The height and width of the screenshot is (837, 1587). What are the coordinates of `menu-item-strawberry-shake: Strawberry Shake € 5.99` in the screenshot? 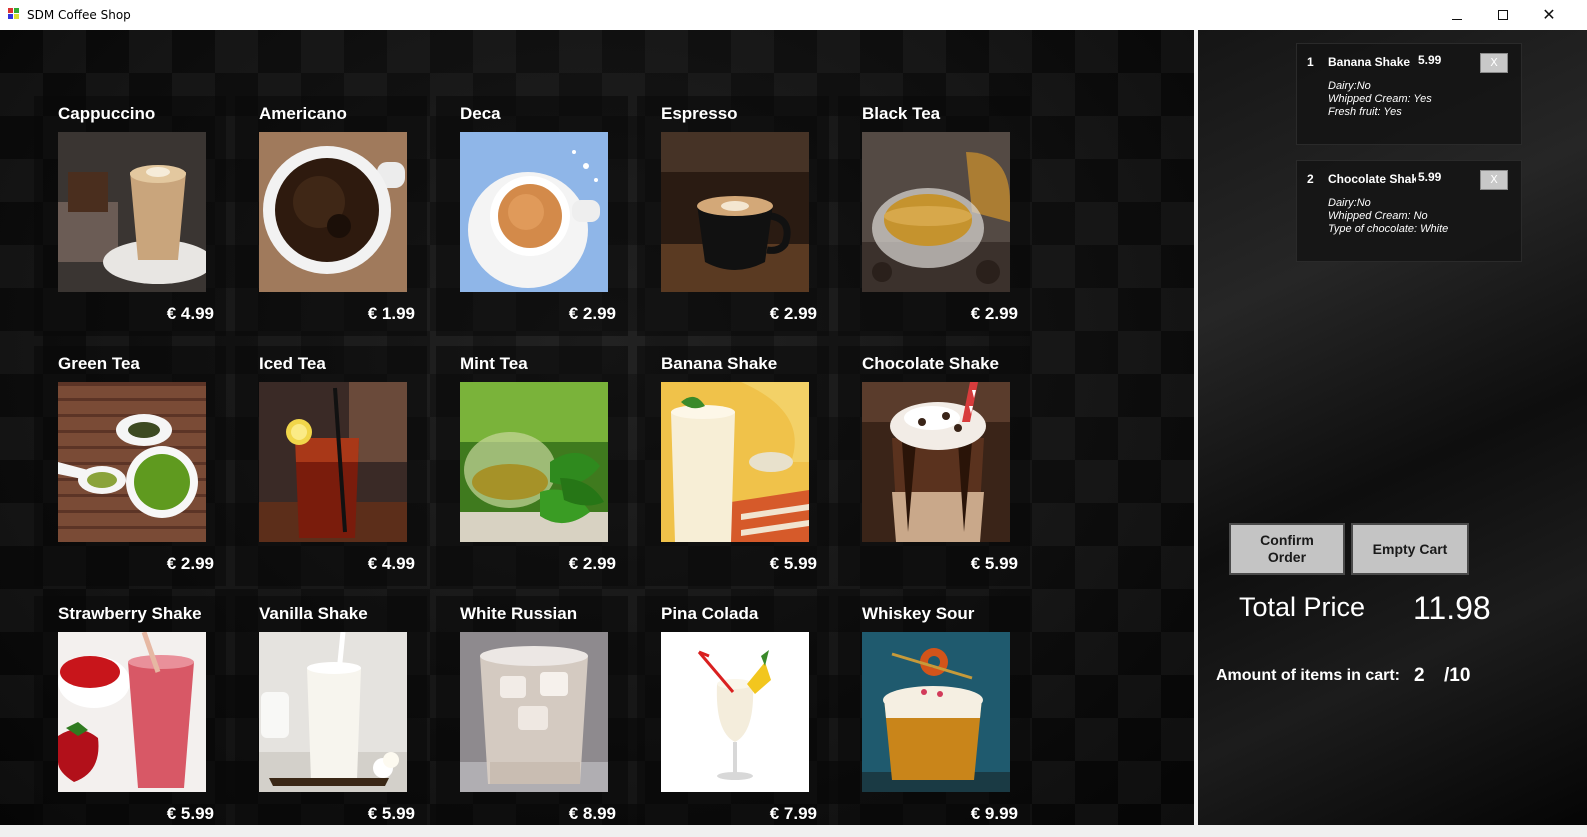 It's located at (130, 710).